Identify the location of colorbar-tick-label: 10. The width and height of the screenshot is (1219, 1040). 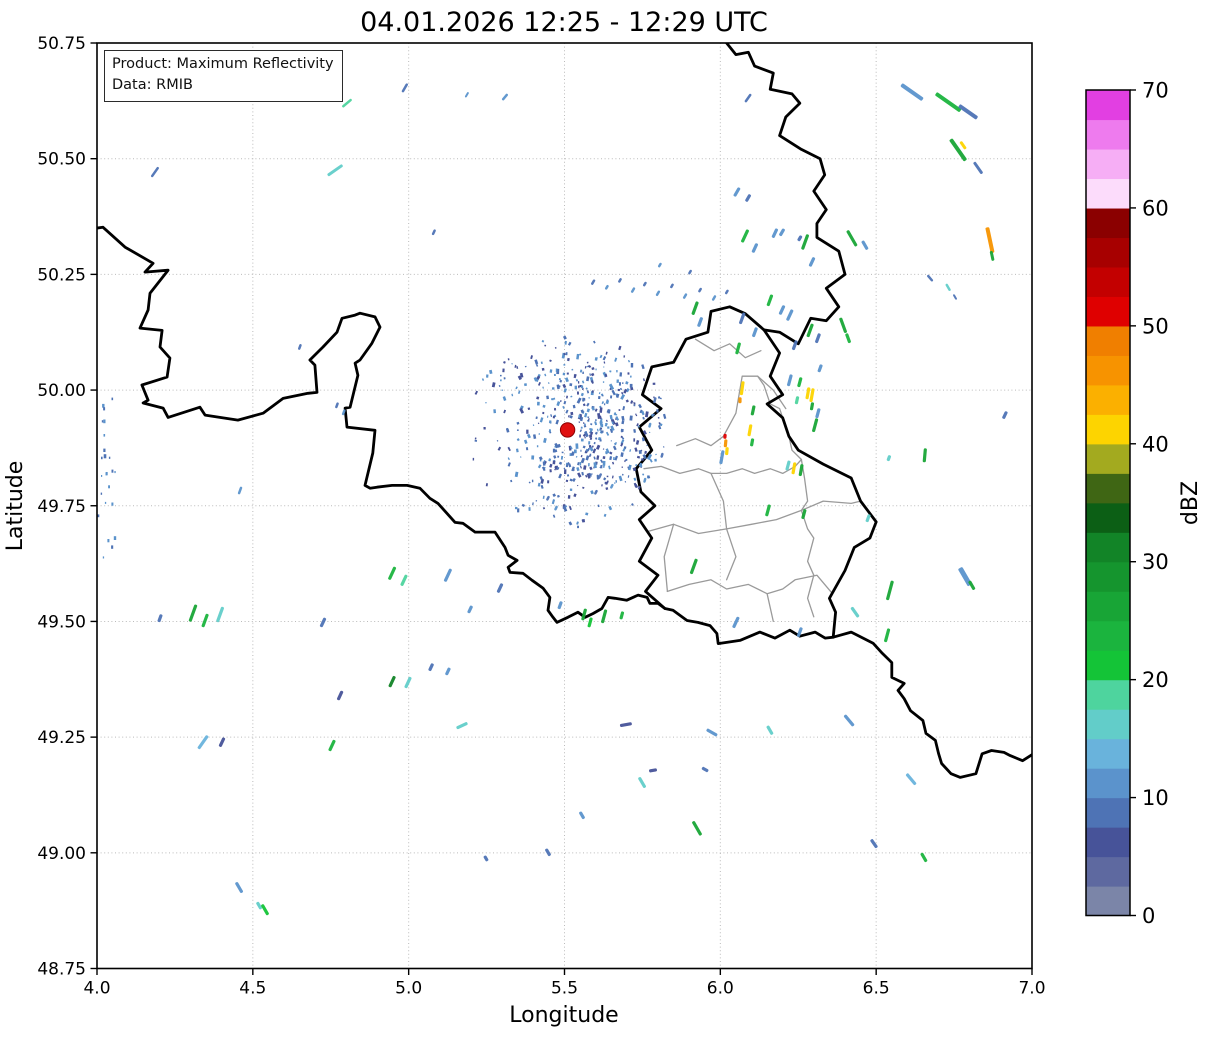
(1155, 798).